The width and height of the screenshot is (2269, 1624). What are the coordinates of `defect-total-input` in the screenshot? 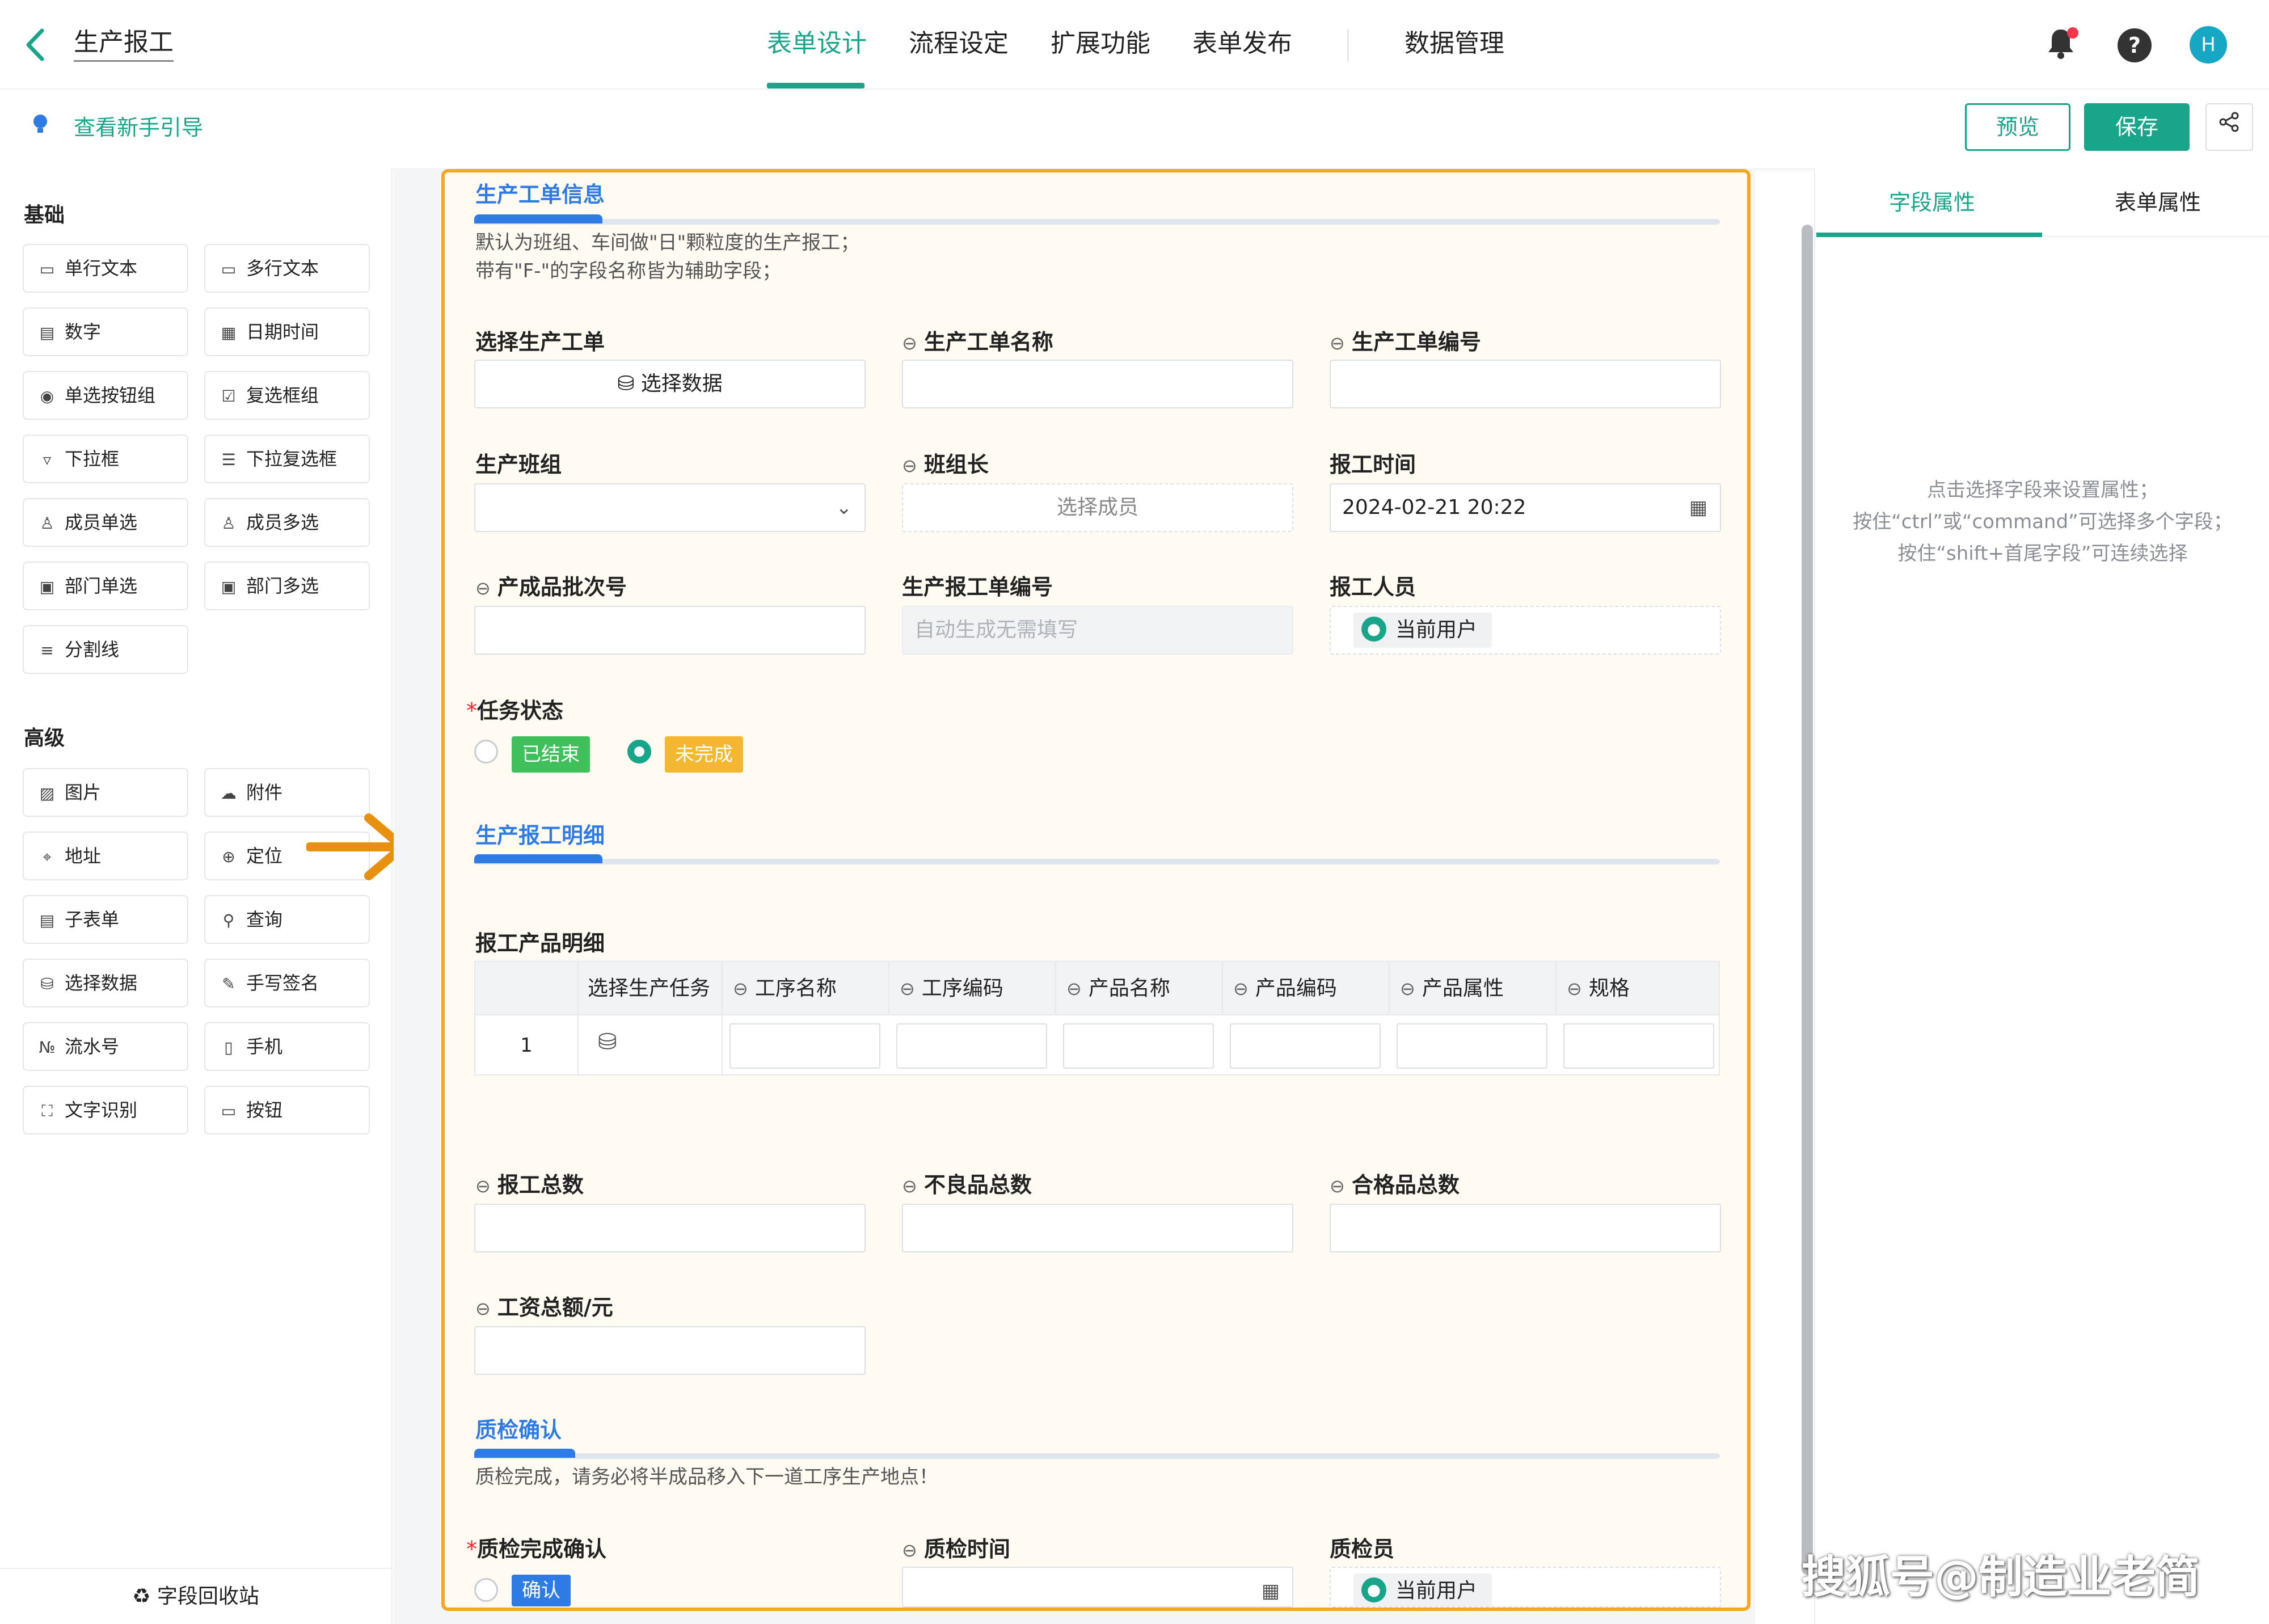 It's located at (1097, 1228).